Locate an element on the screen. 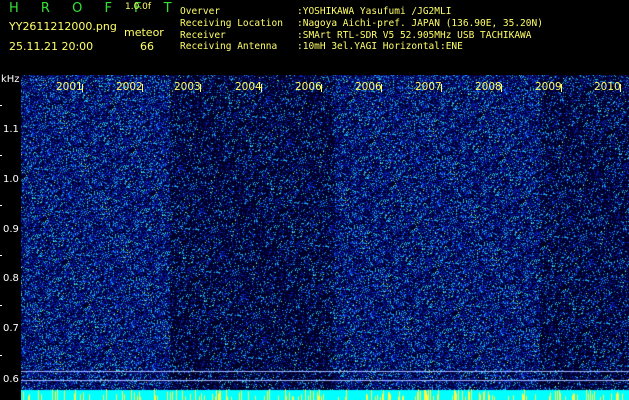 This screenshot has height=400, width=629. time-label: 2003 is located at coordinates (187, 87).